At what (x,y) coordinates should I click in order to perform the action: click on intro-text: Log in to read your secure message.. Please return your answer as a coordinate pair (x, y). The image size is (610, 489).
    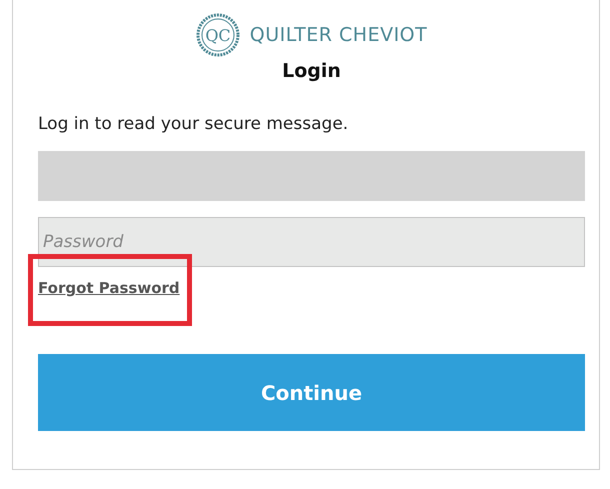
    Looking at the image, I should click on (194, 124).